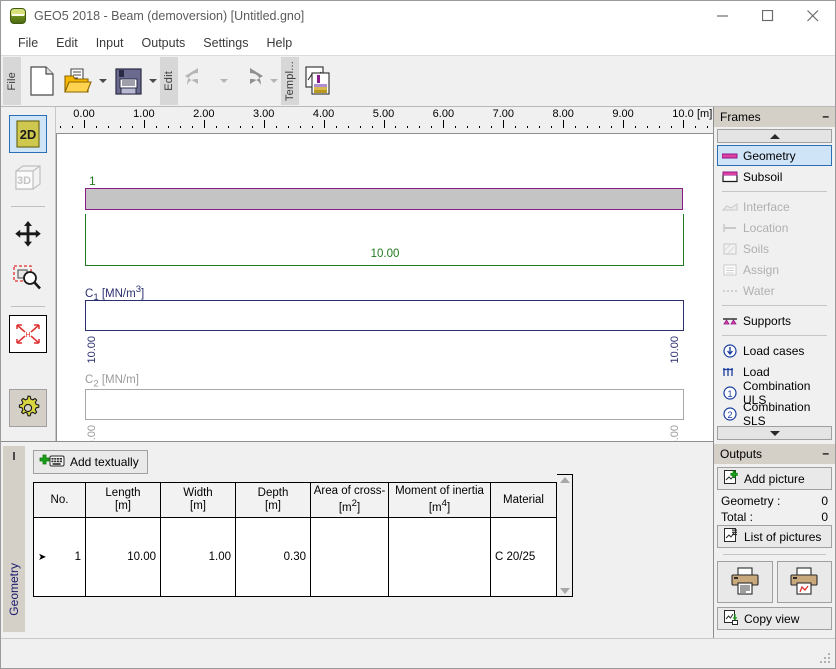  Describe the element at coordinates (774, 269) in the screenshot. I see `sidebar-item-assign: Assign` at that location.